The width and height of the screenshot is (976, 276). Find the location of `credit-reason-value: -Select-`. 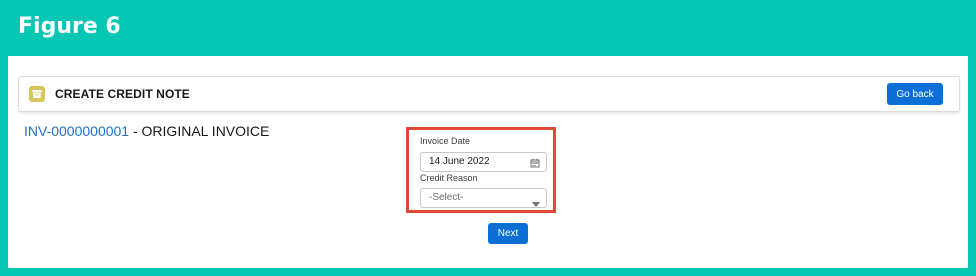

credit-reason-value: -Select- is located at coordinates (446, 197).